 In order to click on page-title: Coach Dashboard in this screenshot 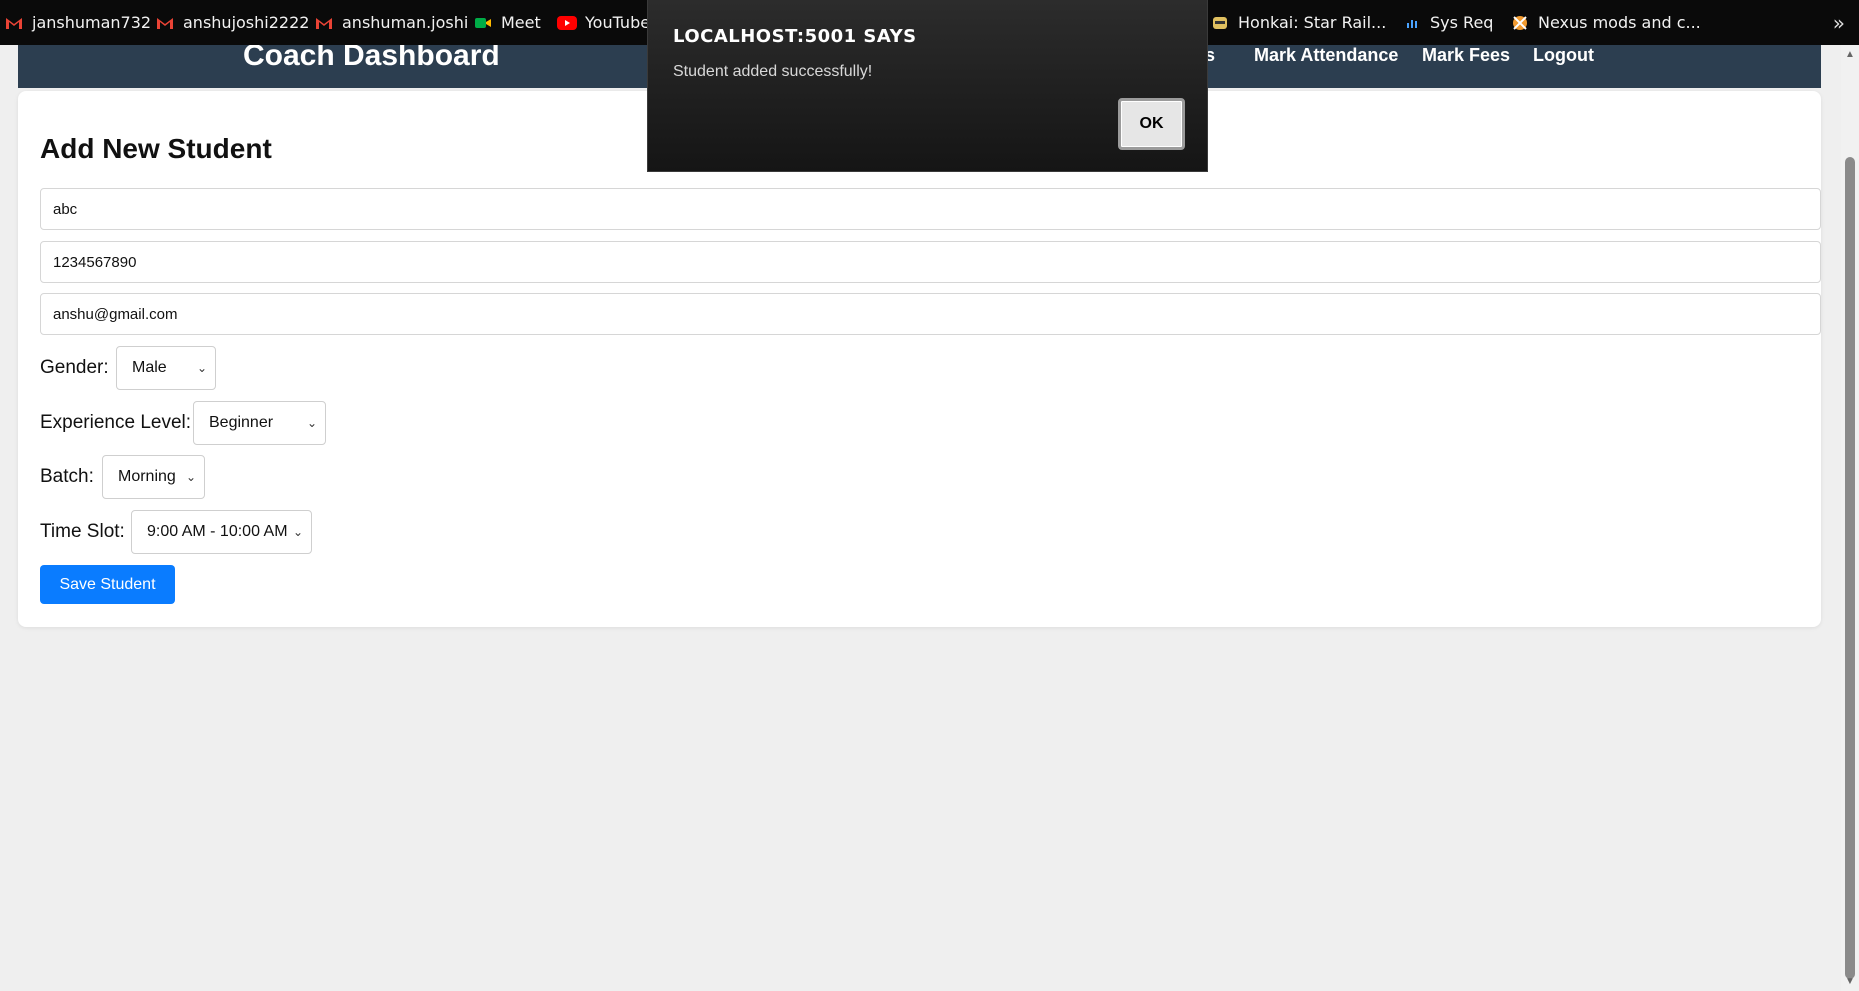, I will do `click(371, 55)`.